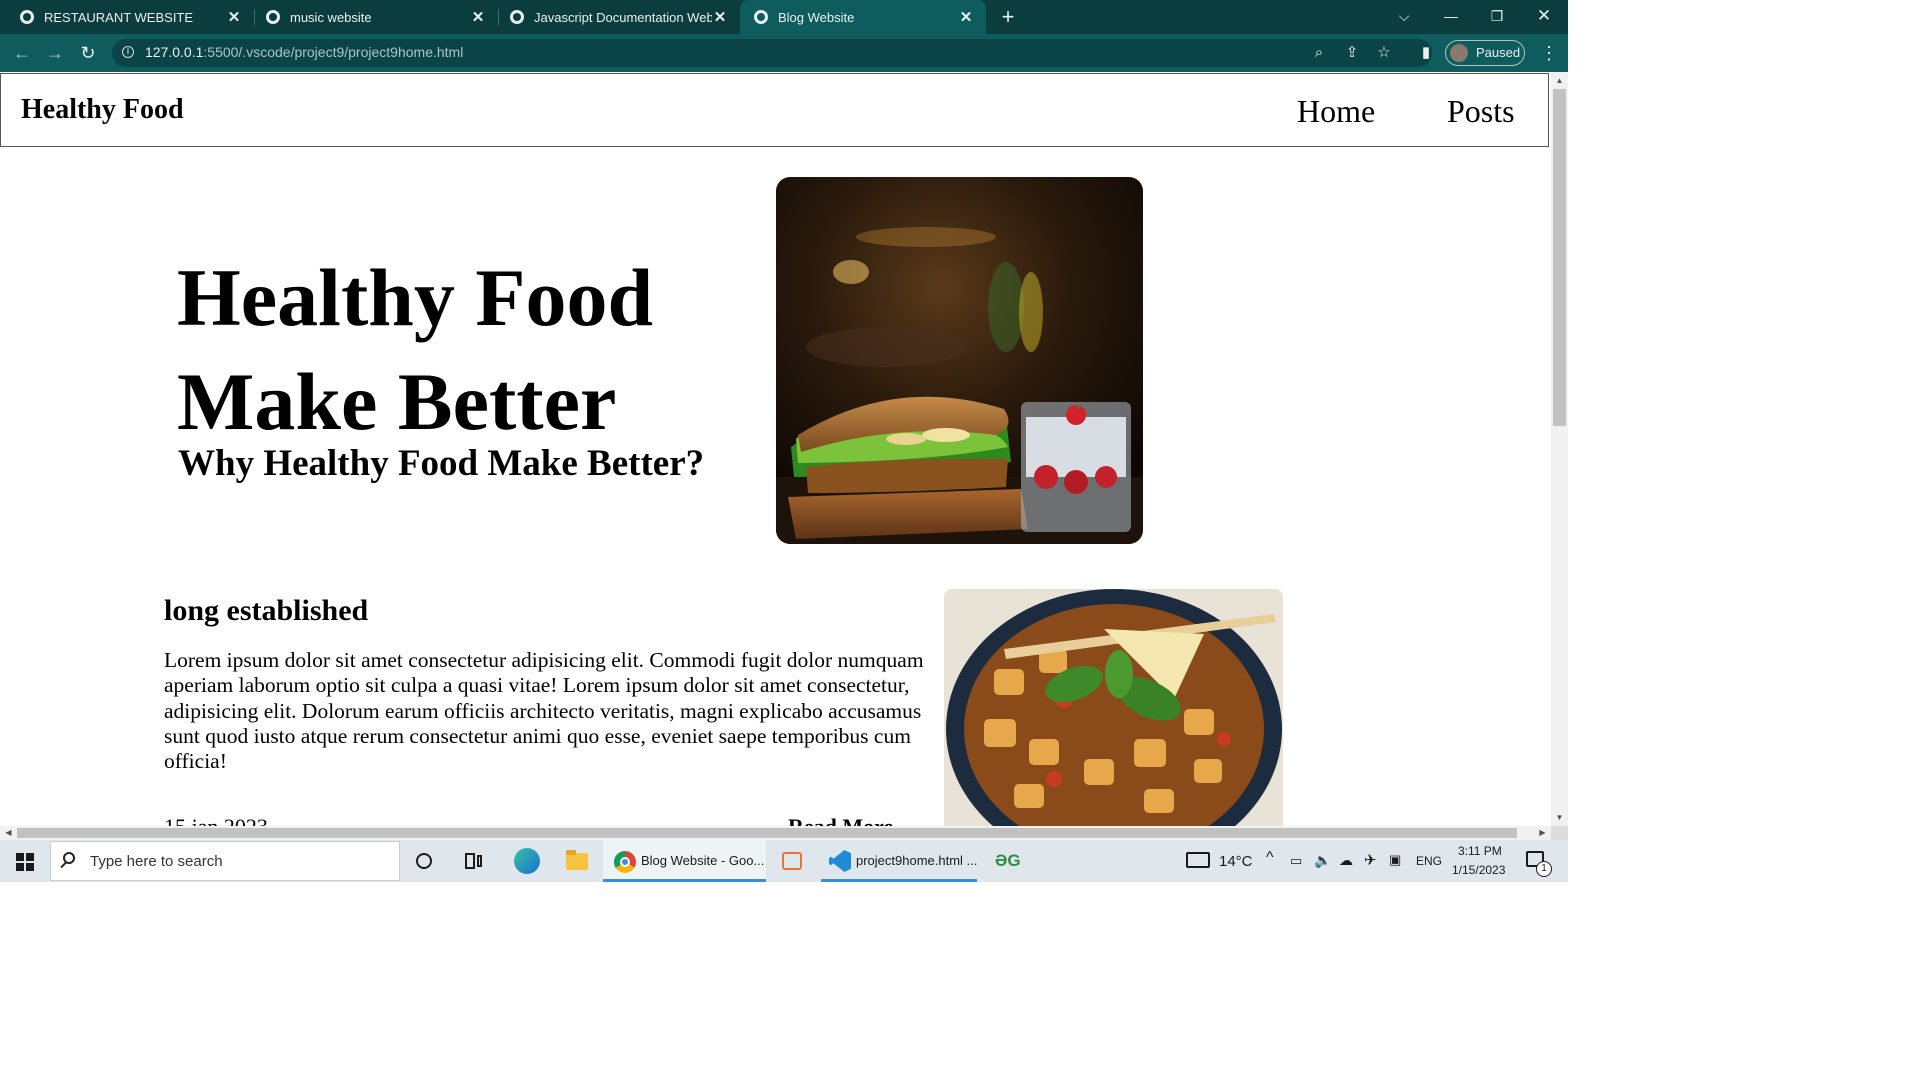 The height and width of the screenshot is (1080, 1920). What do you see at coordinates (1395, 860) in the screenshot?
I see `device-icon: ▣` at bounding box center [1395, 860].